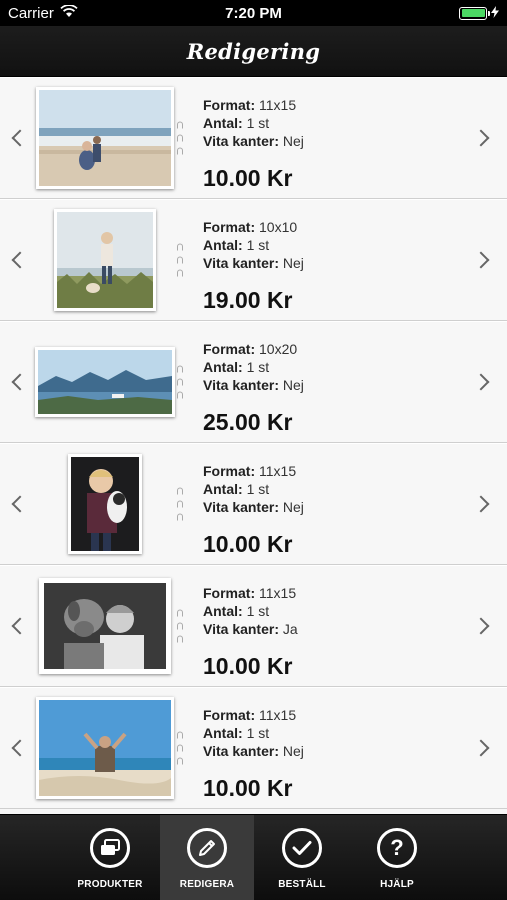 Image resolution: width=507 pixels, height=900 pixels. I want to click on question-icon: ?, so click(397, 848).